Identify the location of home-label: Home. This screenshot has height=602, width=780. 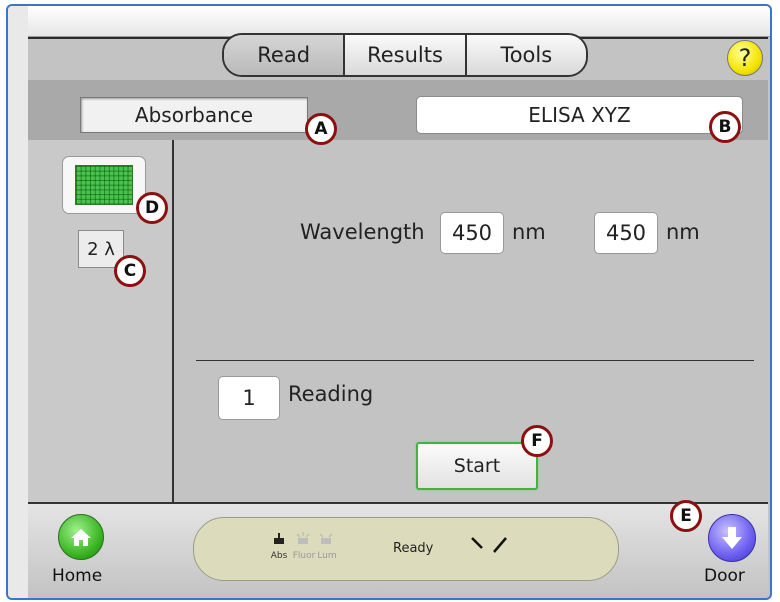
(77, 576).